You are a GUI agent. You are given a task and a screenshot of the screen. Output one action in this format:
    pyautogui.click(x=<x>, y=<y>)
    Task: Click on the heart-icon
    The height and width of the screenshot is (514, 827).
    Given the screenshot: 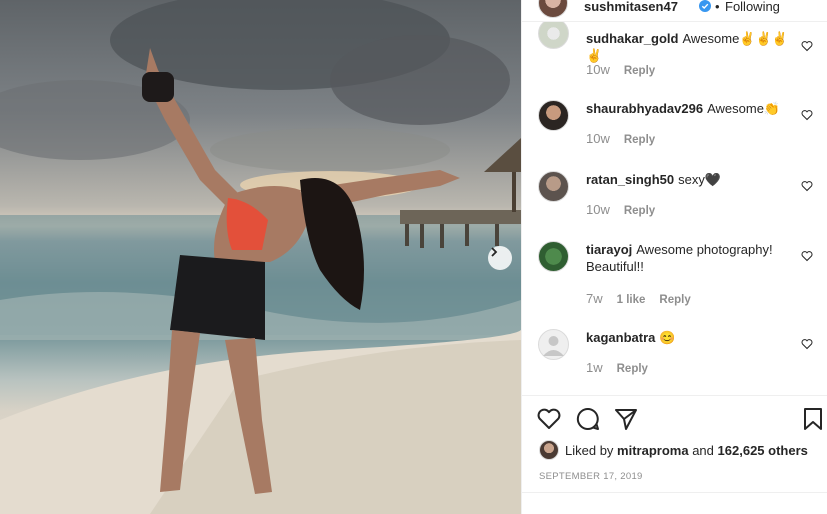 What is the action you would take?
    pyautogui.click(x=549, y=419)
    